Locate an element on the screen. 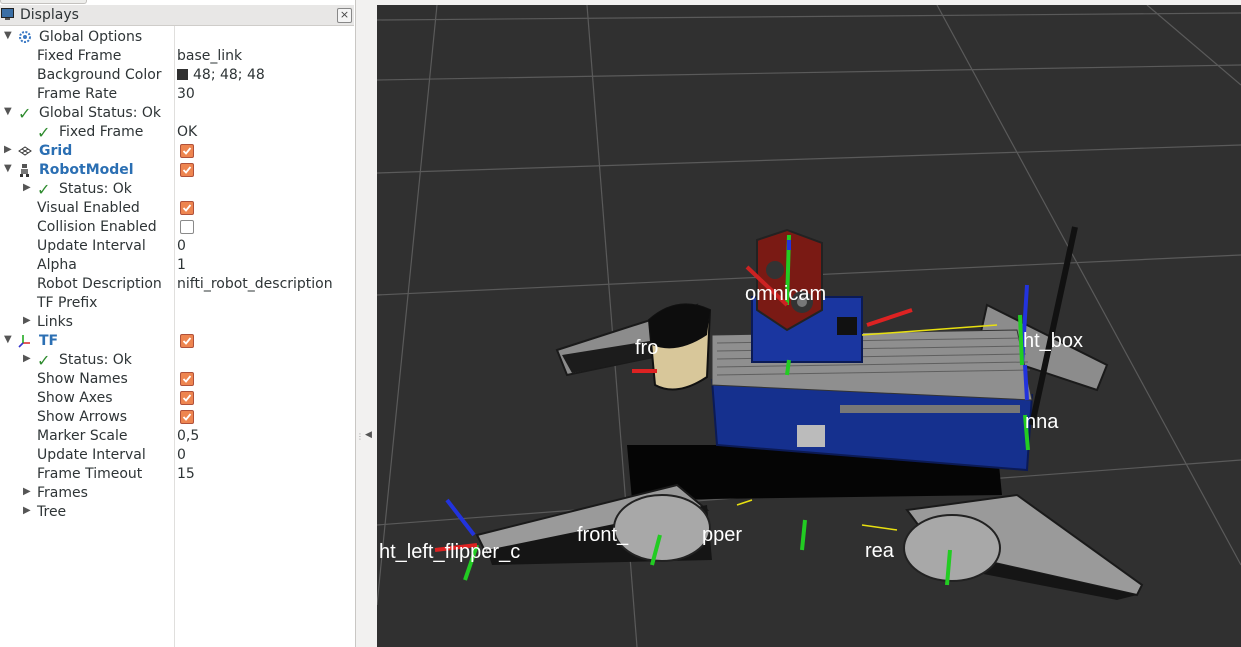  background-color-text: 48; 48; 48 is located at coordinates (229, 75).